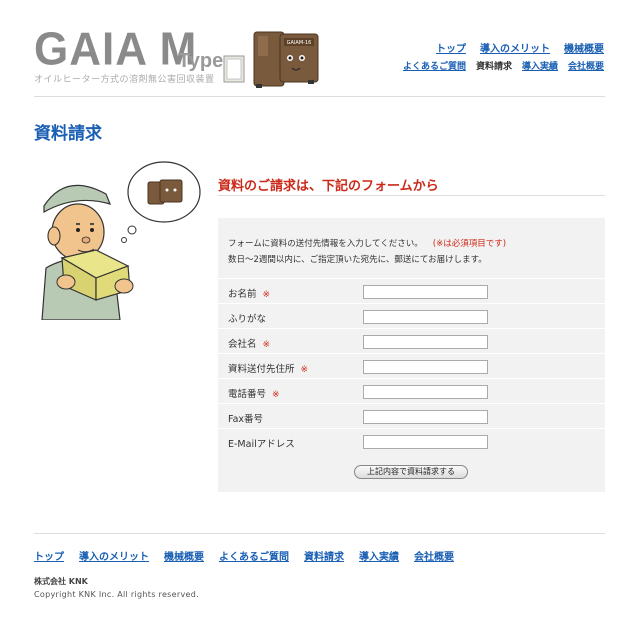 Image resolution: width=640 pixels, height=619 pixels. What do you see at coordinates (115, 49) in the screenshot?
I see `logo-wordmark: GAIA M` at bounding box center [115, 49].